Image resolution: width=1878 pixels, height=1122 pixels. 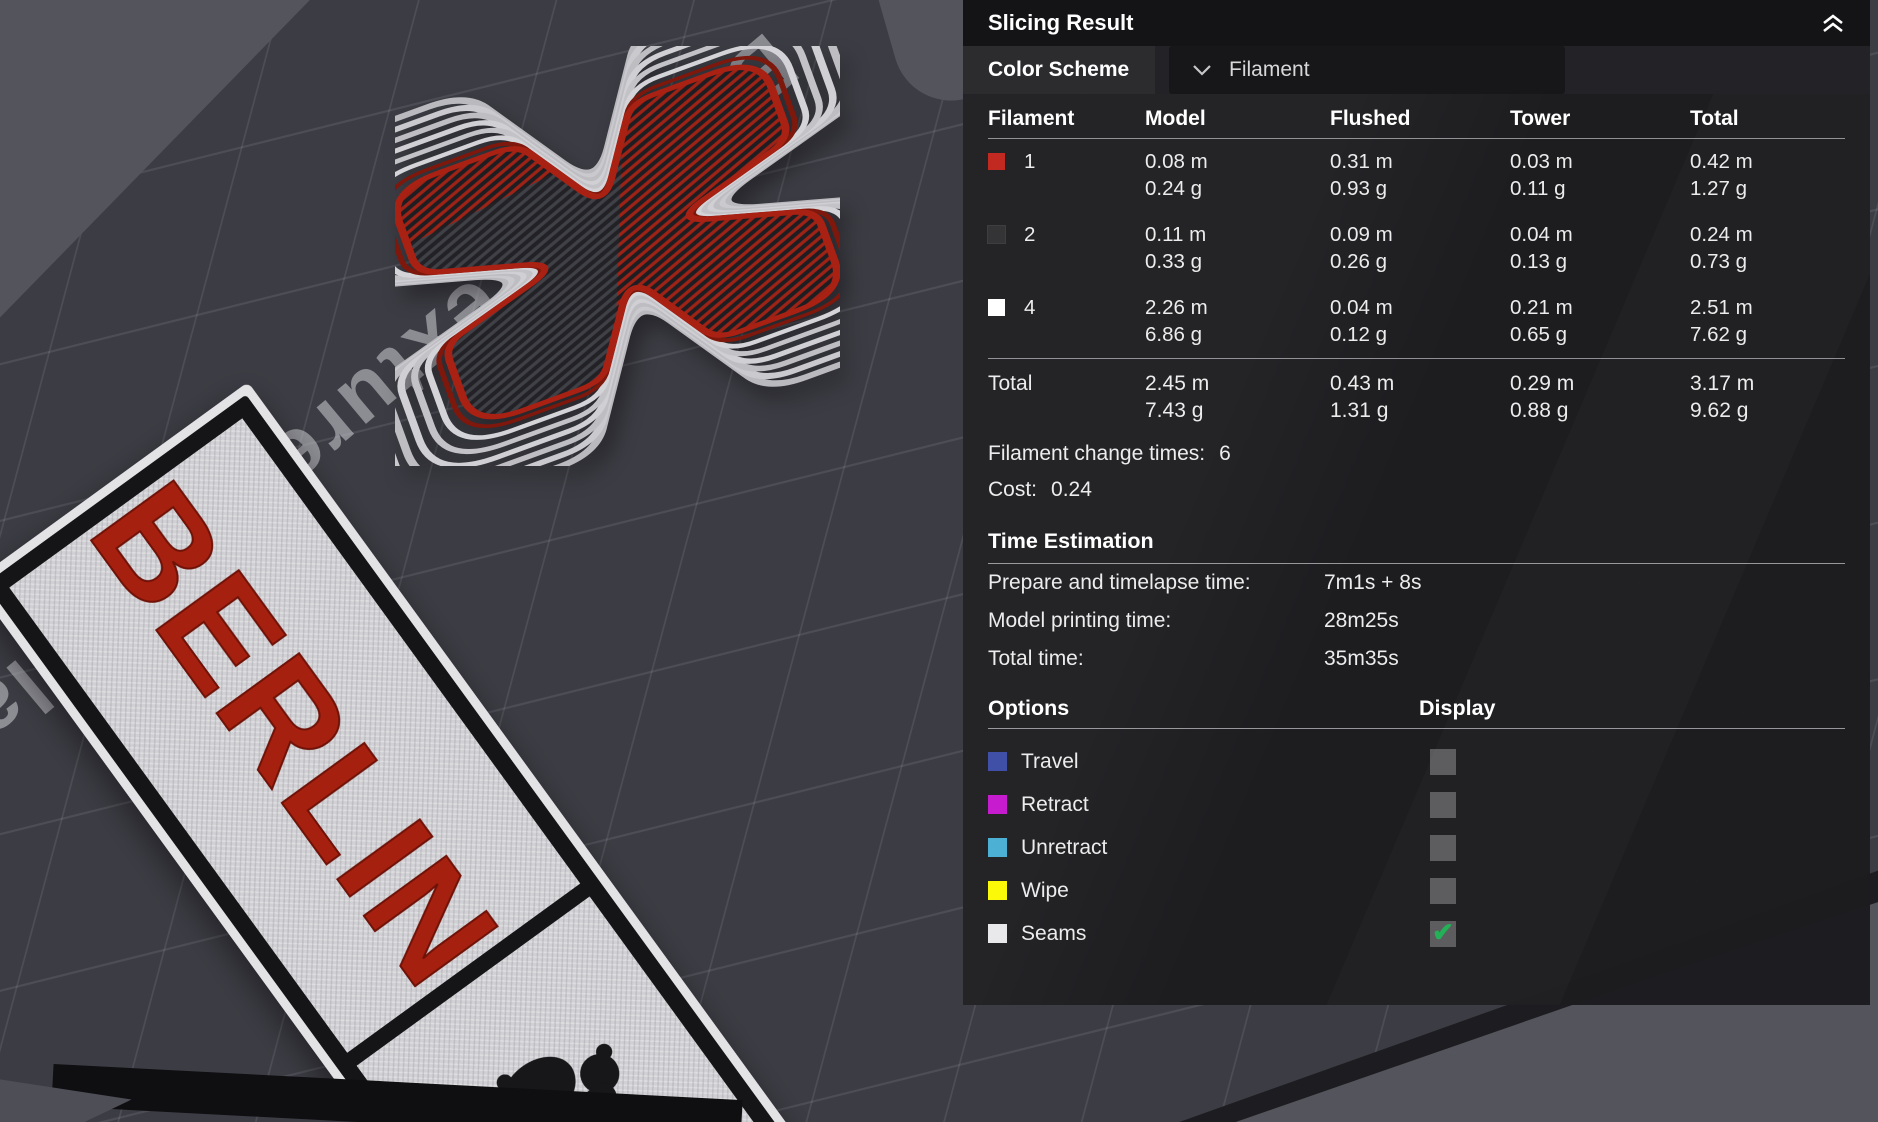 I want to click on chevron-double-up-icon, so click(x=1833, y=23).